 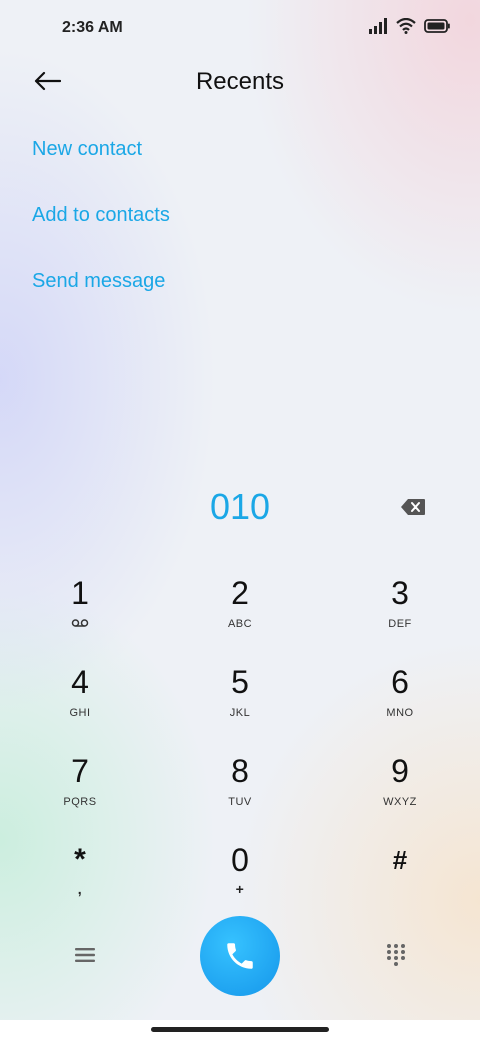 I want to click on menu-button, so click(x=85, y=955).